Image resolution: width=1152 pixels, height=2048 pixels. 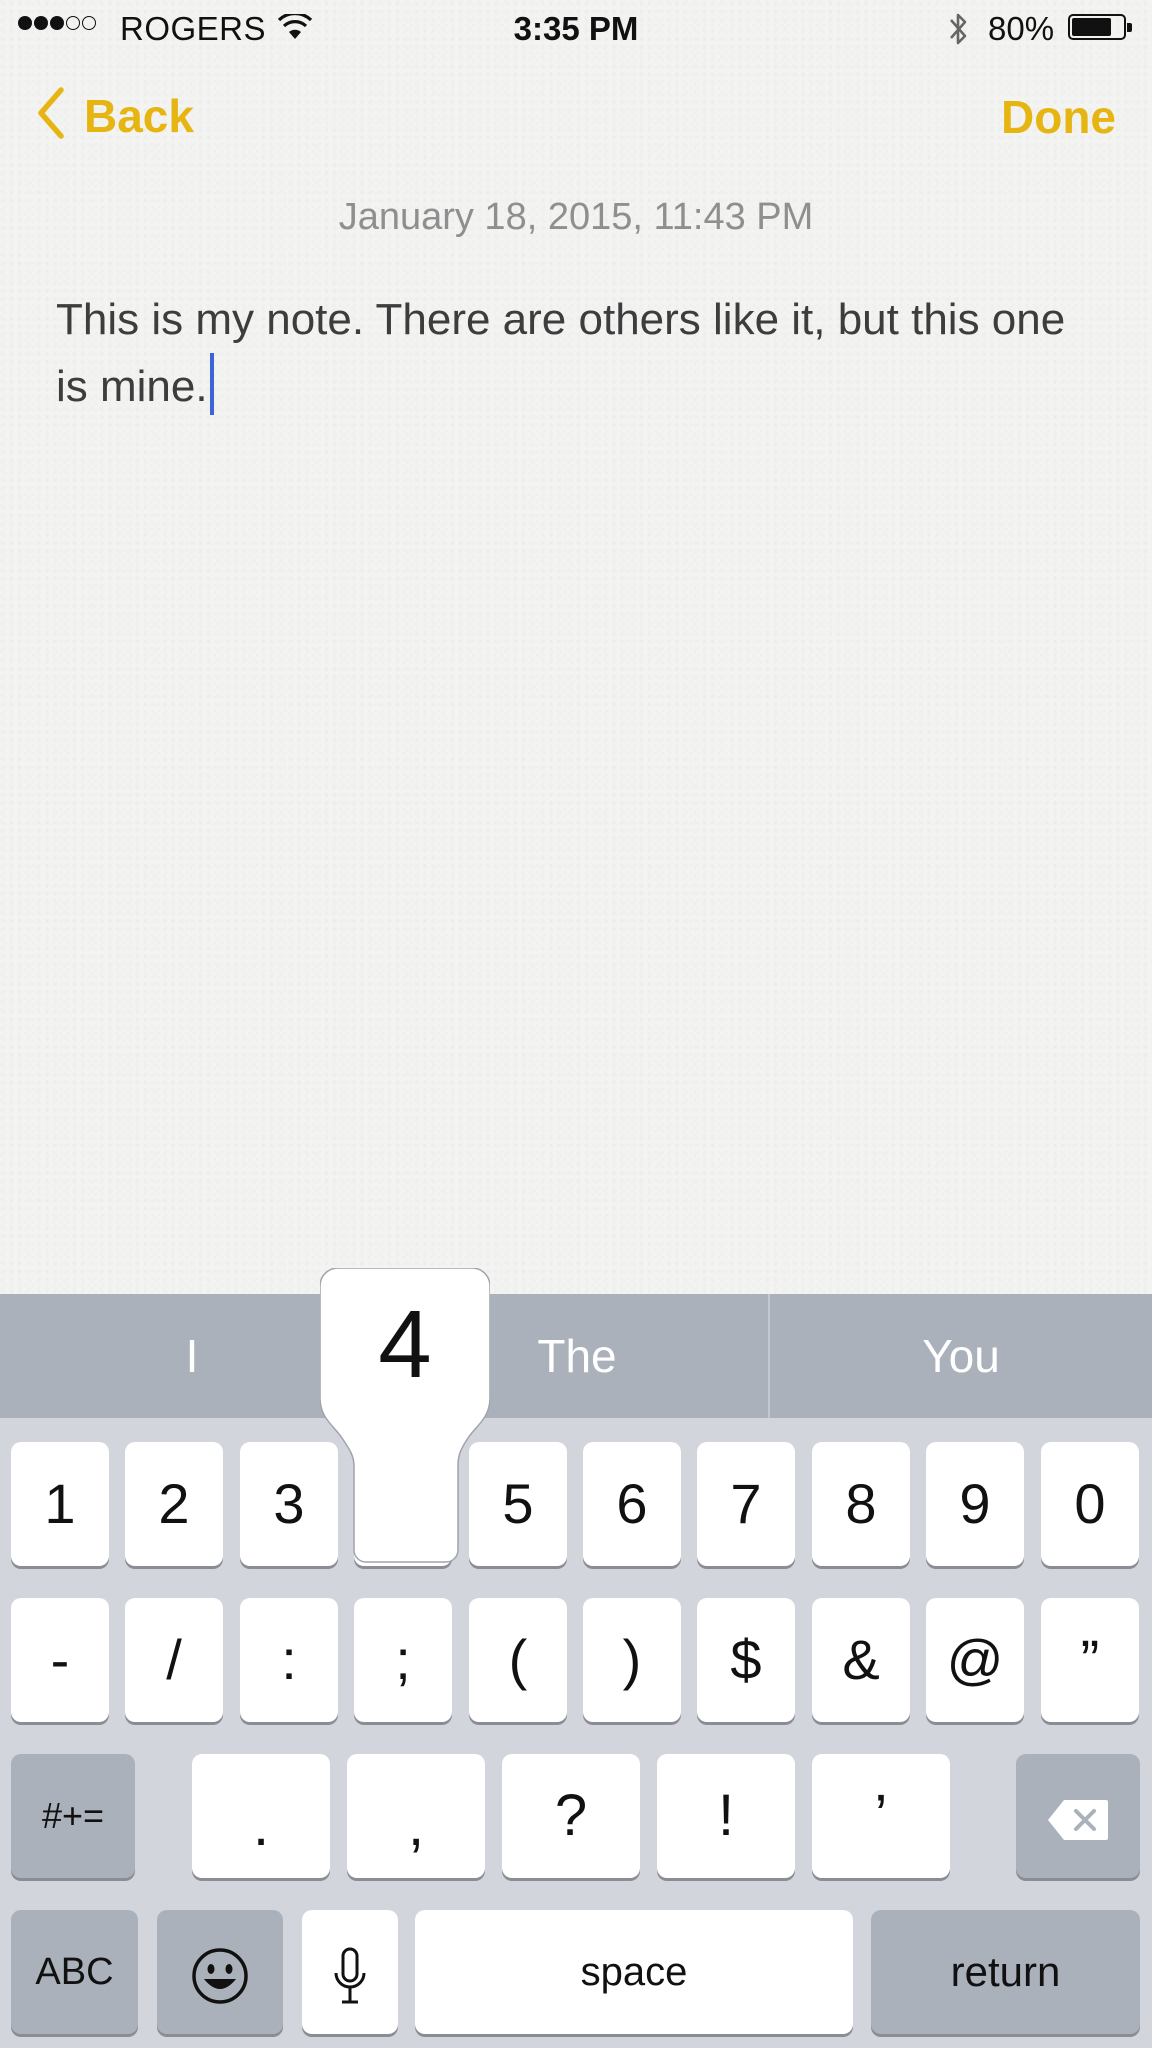 I want to click on microphone-icon, so click(x=350, y=1976).